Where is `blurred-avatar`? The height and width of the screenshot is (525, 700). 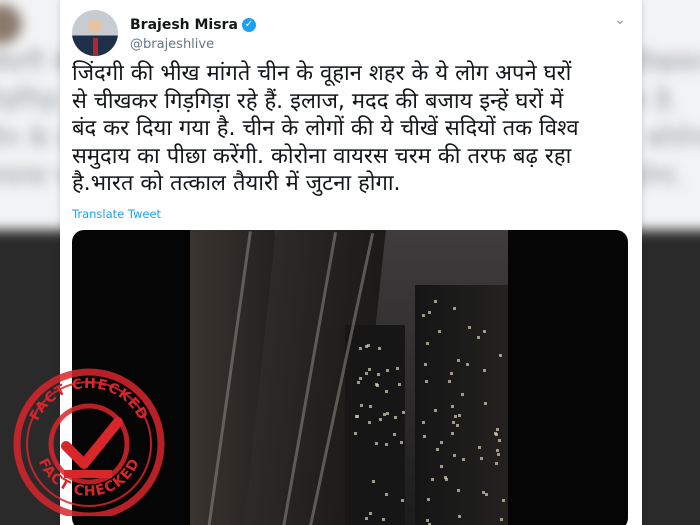
blurred-avatar is located at coordinates (11, 24).